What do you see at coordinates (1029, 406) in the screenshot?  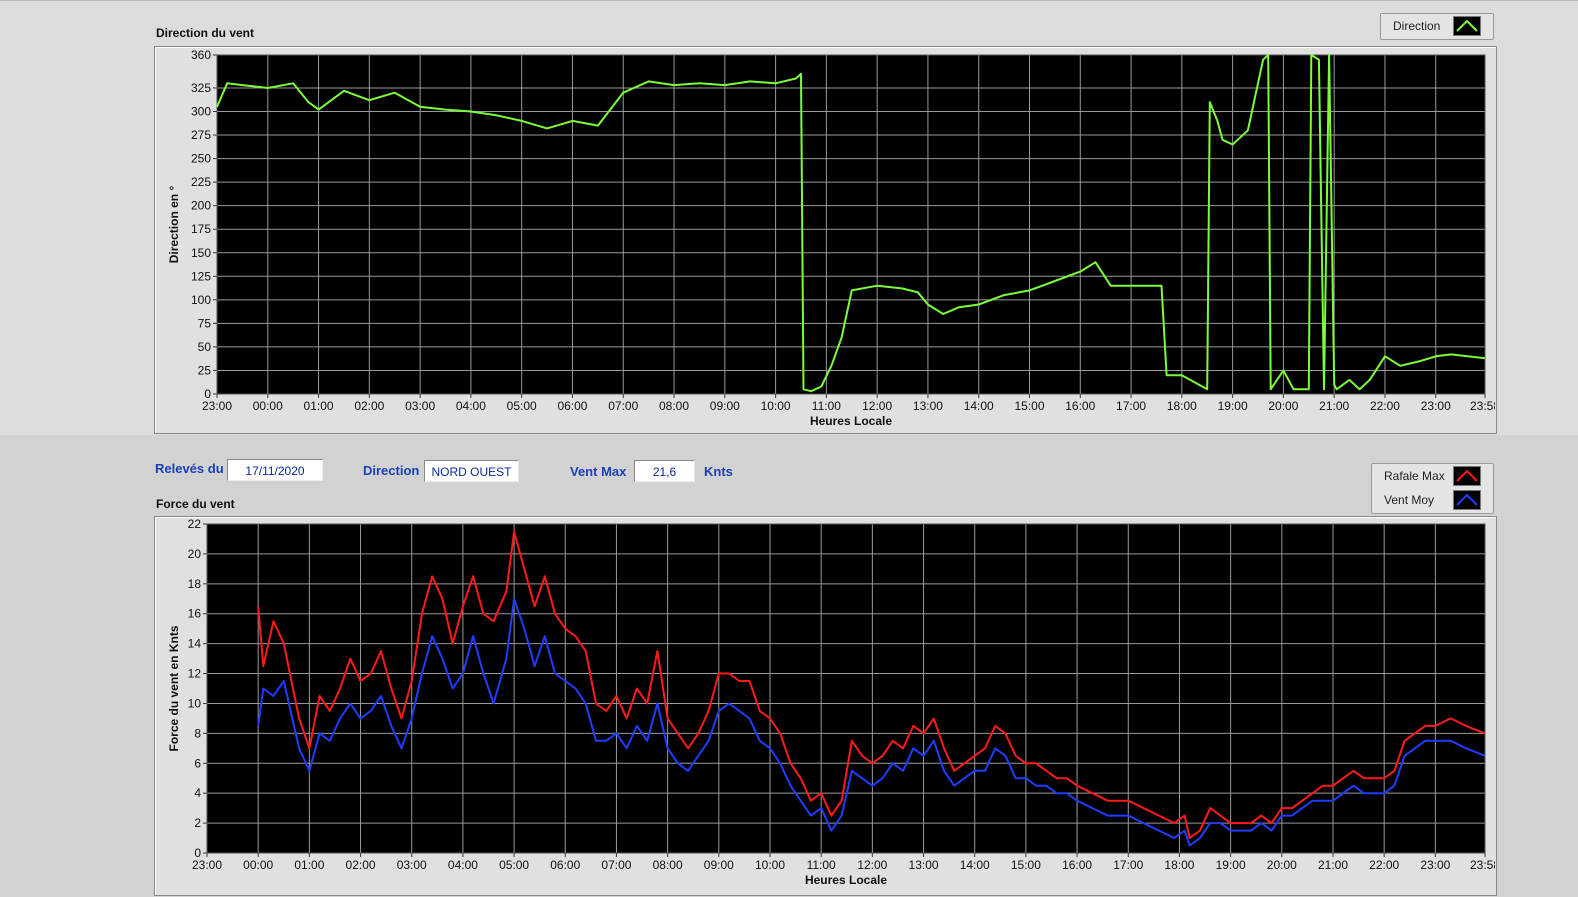 I see `direction-xtick-label: 15:00` at bounding box center [1029, 406].